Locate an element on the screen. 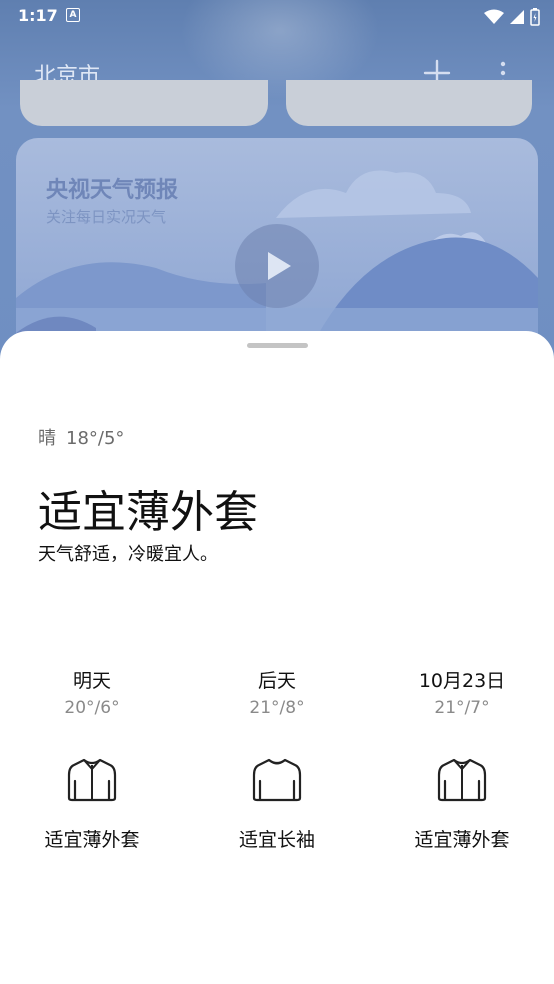 This screenshot has height=984, width=554. day-clothing-advice: 适宜长袖 is located at coordinates (276, 840).